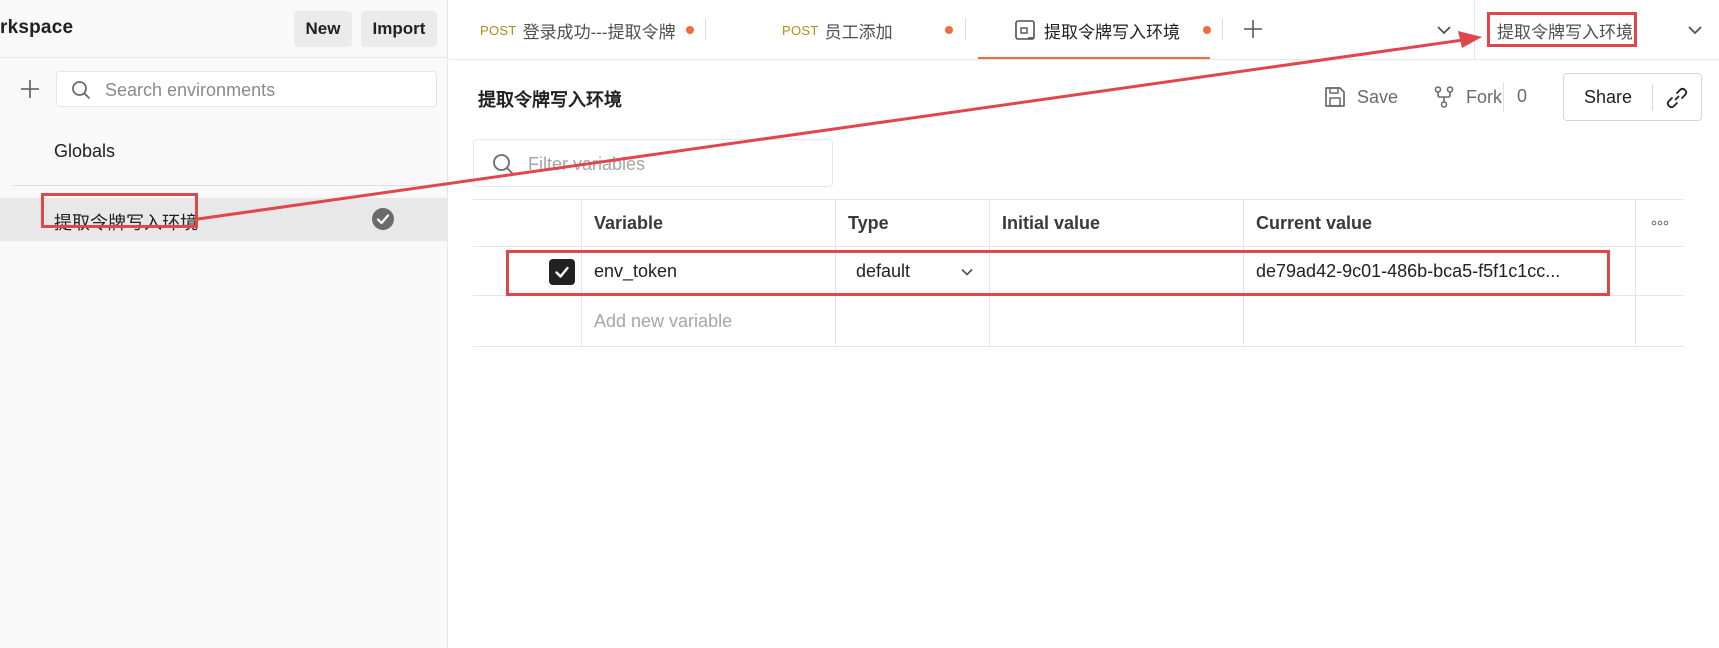 This screenshot has width=1719, height=648. What do you see at coordinates (1116, 223) in the screenshot?
I see `header-cell-initial-value: Initial value` at bounding box center [1116, 223].